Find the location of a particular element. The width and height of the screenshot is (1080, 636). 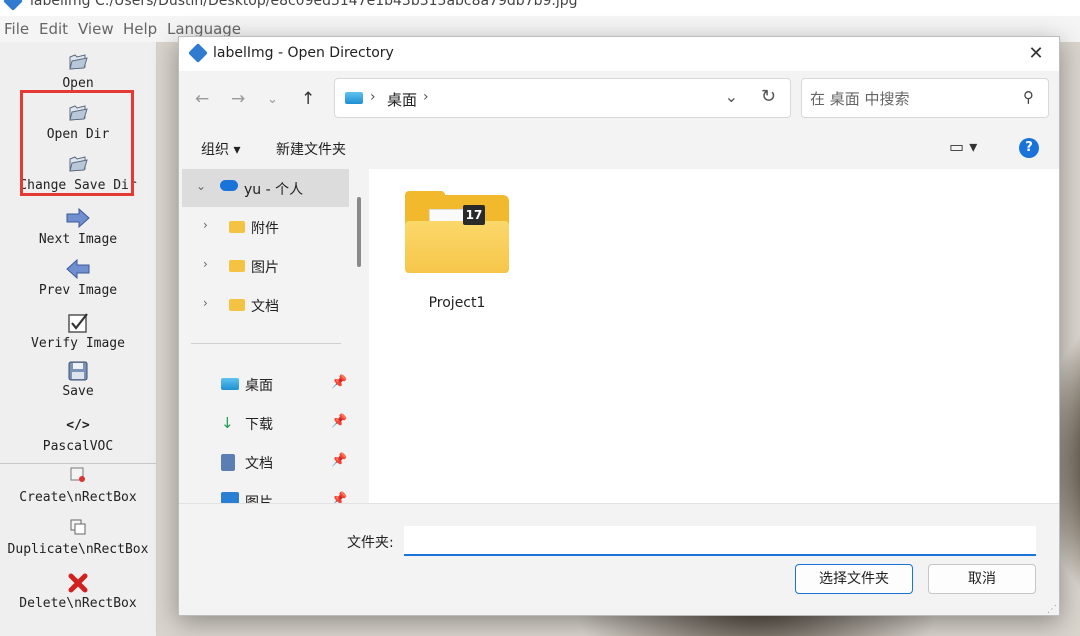

create-rectbox-label: Create\nRectBox is located at coordinates (78, 497).